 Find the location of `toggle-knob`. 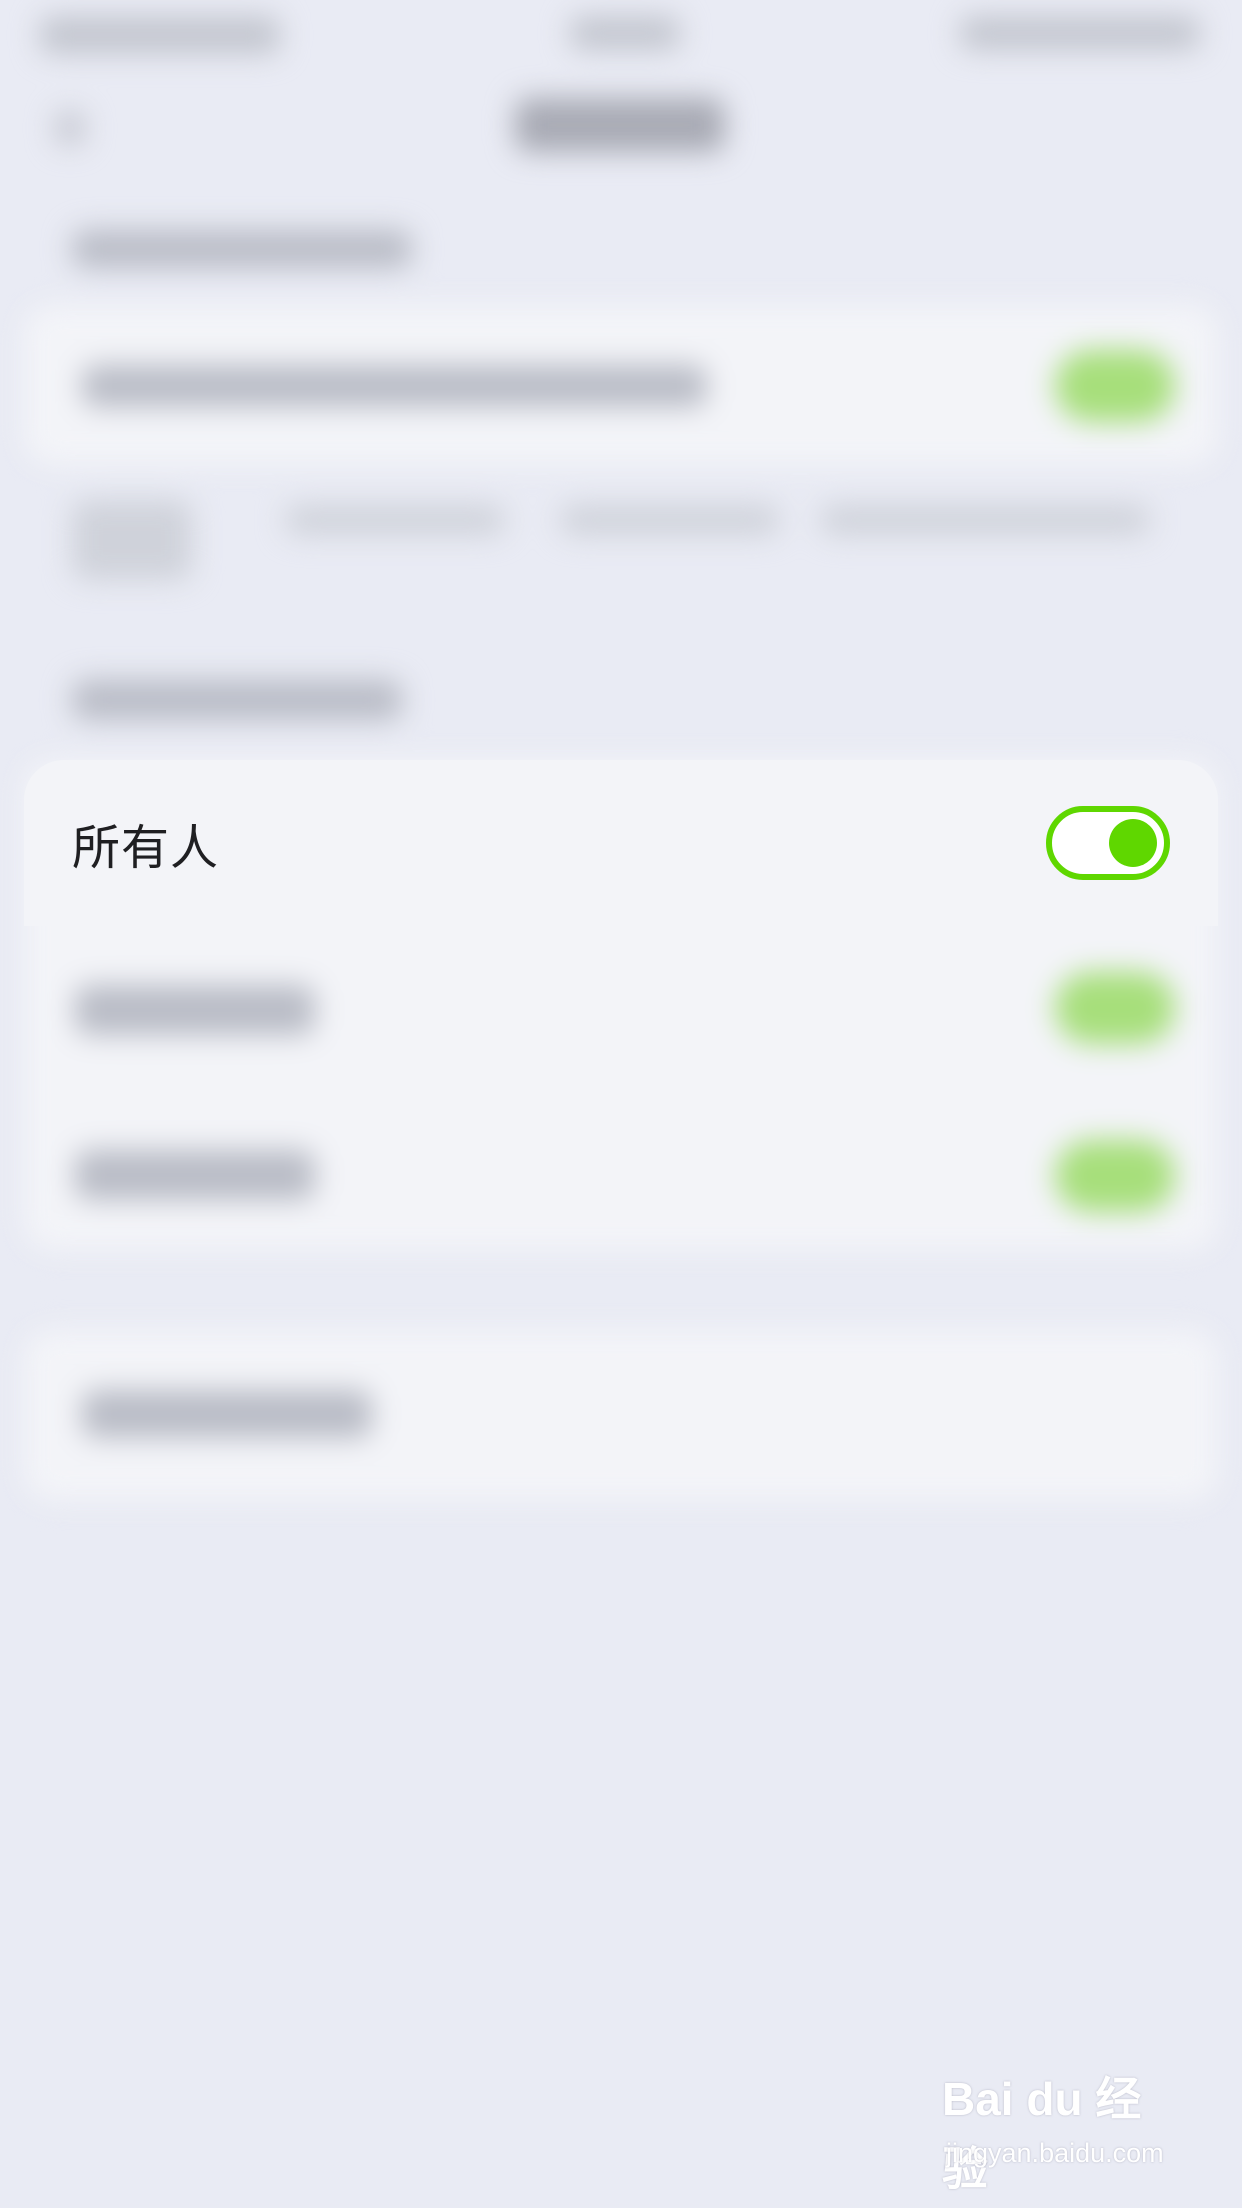

toggle-knob is located at coordinates (1133, 843).